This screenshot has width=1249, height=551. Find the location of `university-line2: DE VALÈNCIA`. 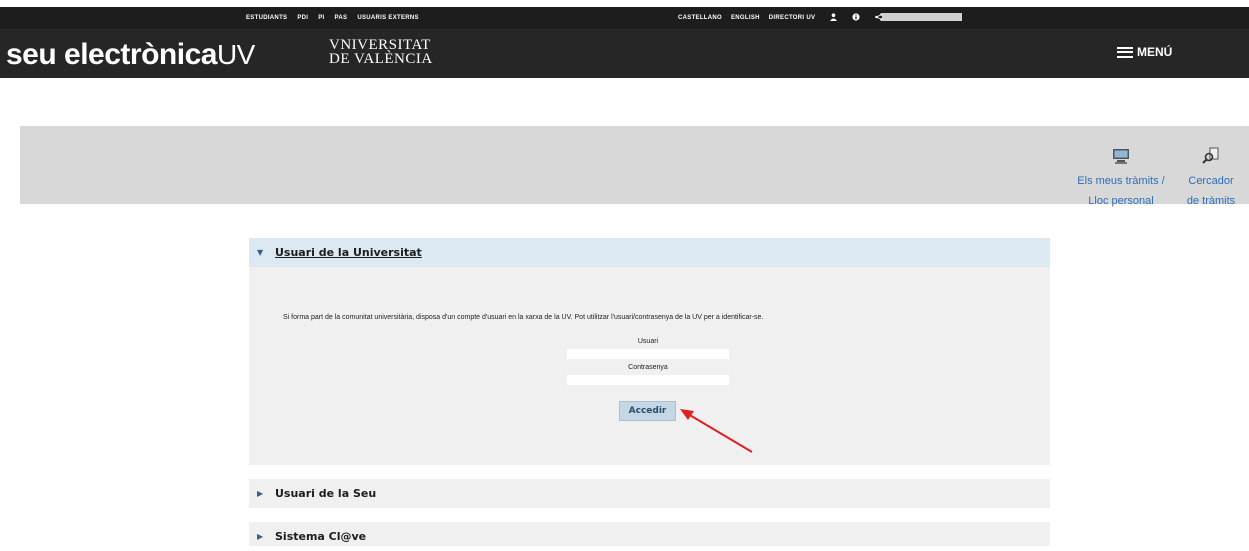

university-line2: DE VALÈNCIA is located at coordinates (381, 59).